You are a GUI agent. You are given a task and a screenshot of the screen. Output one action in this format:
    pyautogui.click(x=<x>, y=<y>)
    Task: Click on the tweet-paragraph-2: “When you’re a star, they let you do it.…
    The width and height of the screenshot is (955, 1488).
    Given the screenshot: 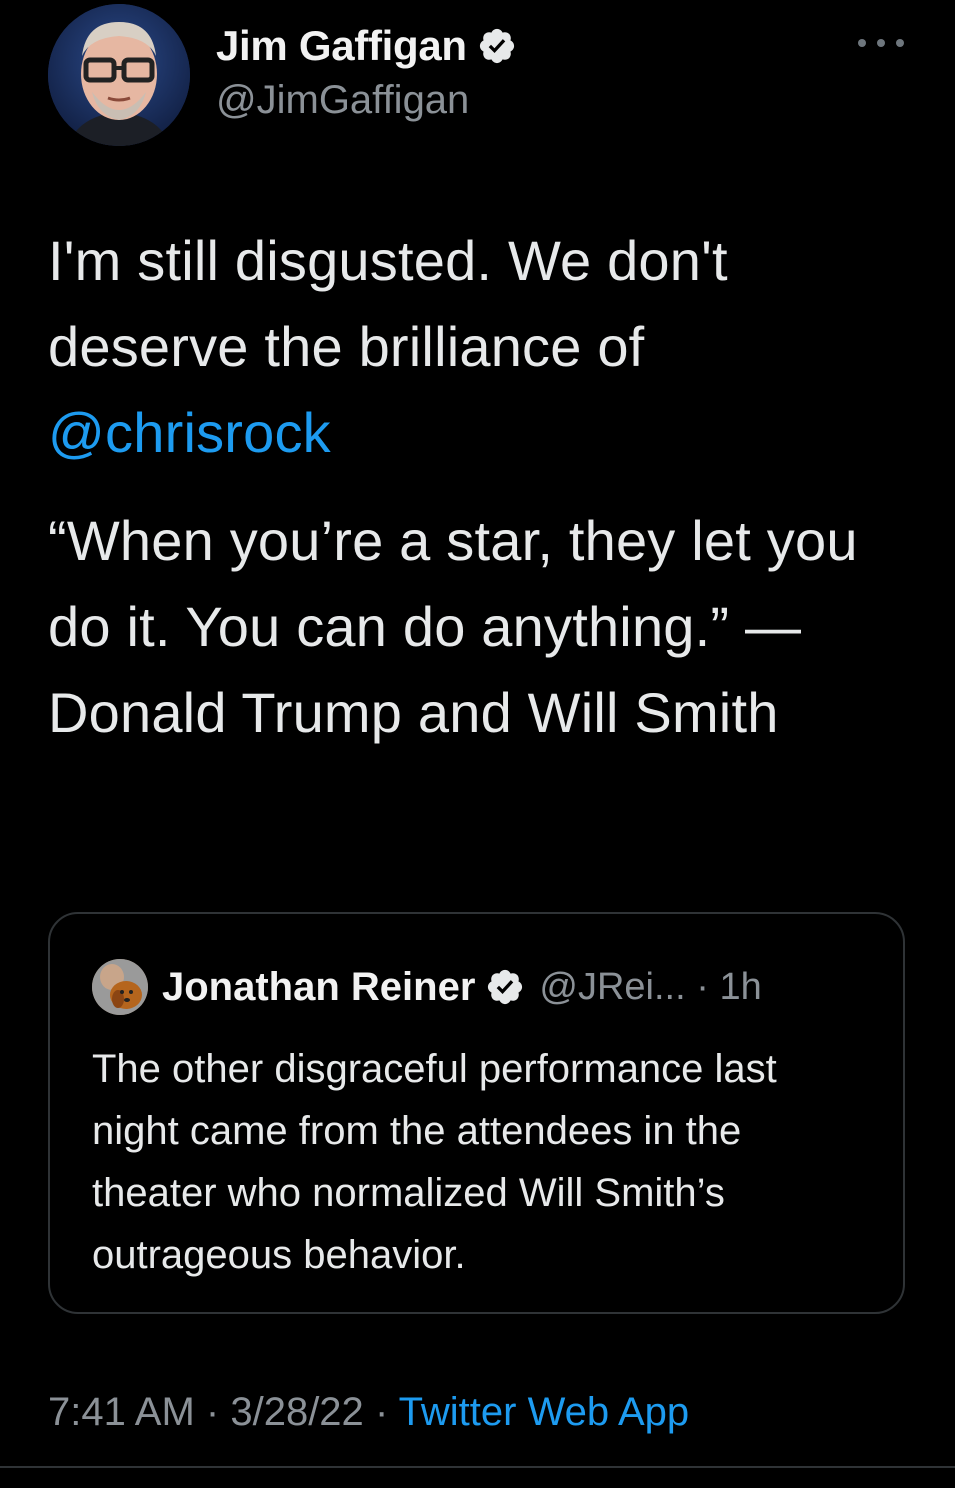 What is the action you would take?
    pyautogui.click(x=453, y=626)
    